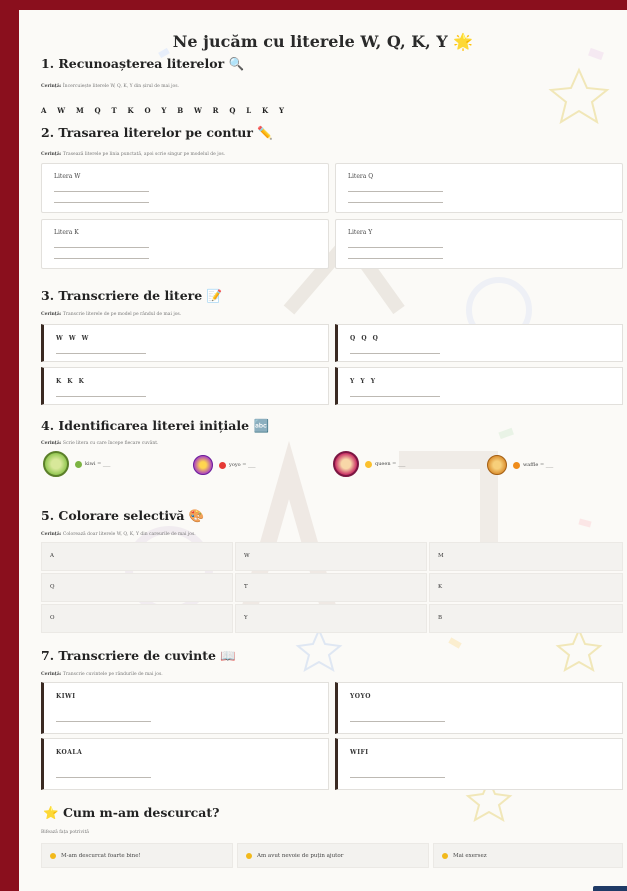  What do you see at coordinates (137, 556) in the screenshot?
I see `color-cell: A` at bounding box center [137, 556].